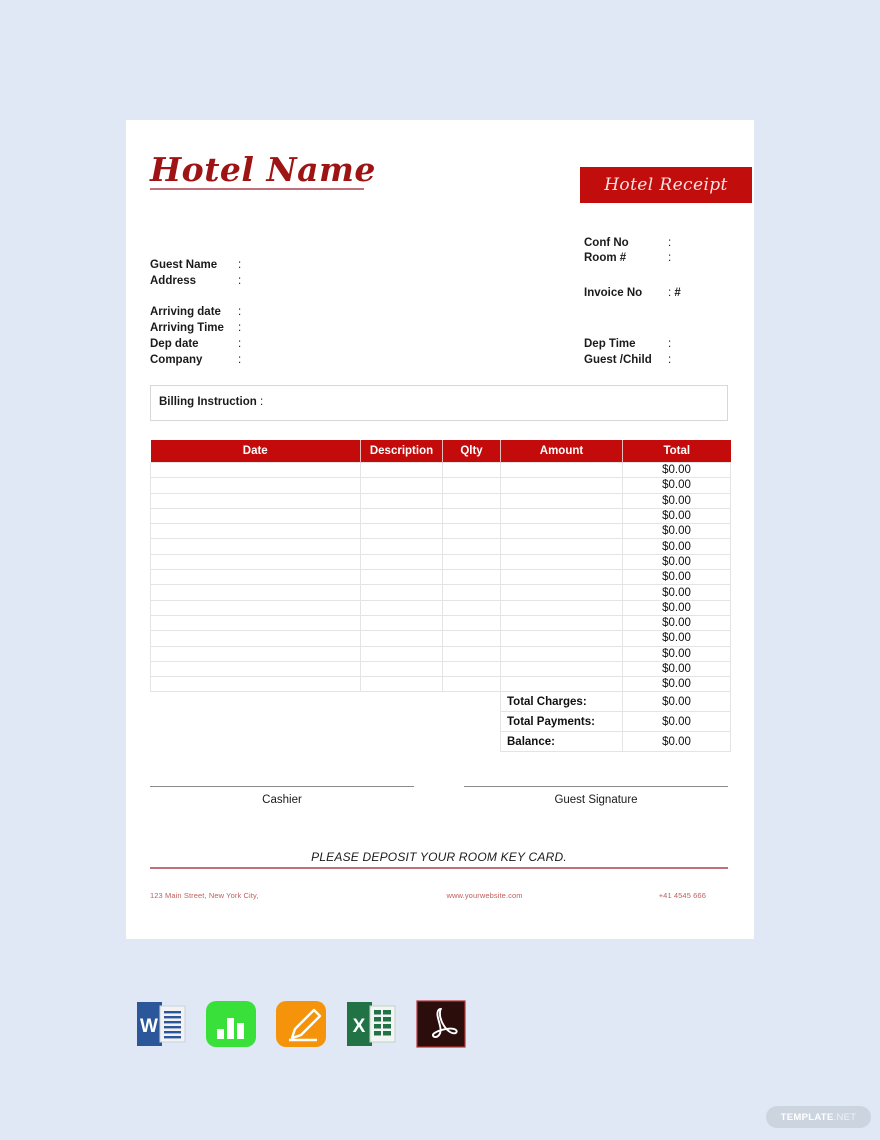 The width and height of the screenshot is (880, 1140). Describe the element at coordinates (231, 1024) in the screenshot. I see `numbers-icon` at that location.